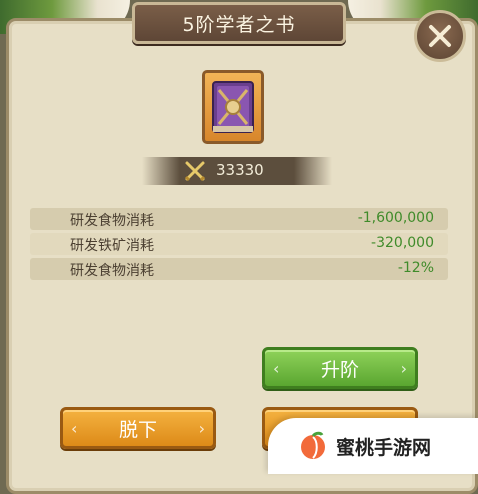 The image size is (478, 494). I want to click on close-button, so click(440, 36).